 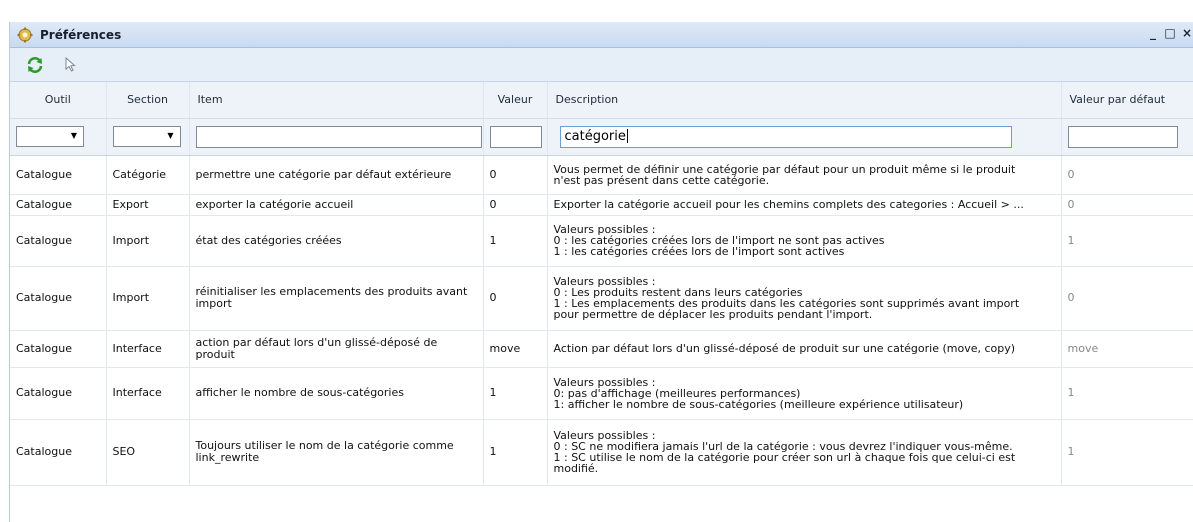 What do you see at coordinates (595, 136) in the screenshot?
I see `description-filter-text: catégorie` at bounding box center [595, 136].